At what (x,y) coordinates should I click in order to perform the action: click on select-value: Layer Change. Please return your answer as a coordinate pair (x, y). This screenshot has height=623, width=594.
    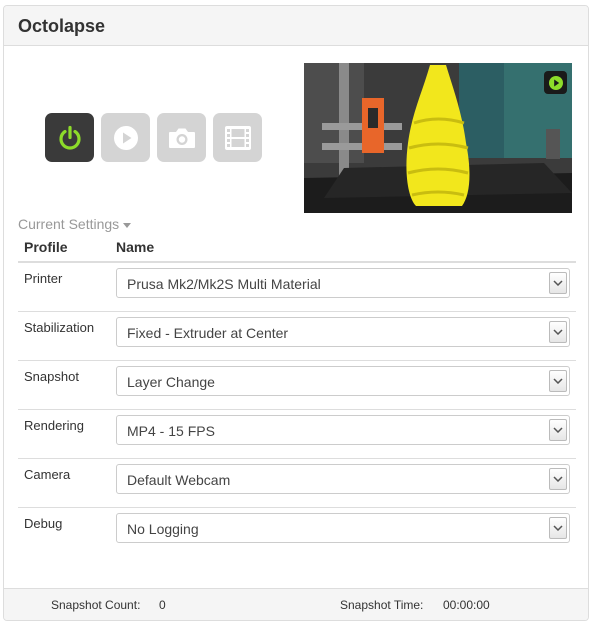
    Looking at the image, I should click on (171, 382).